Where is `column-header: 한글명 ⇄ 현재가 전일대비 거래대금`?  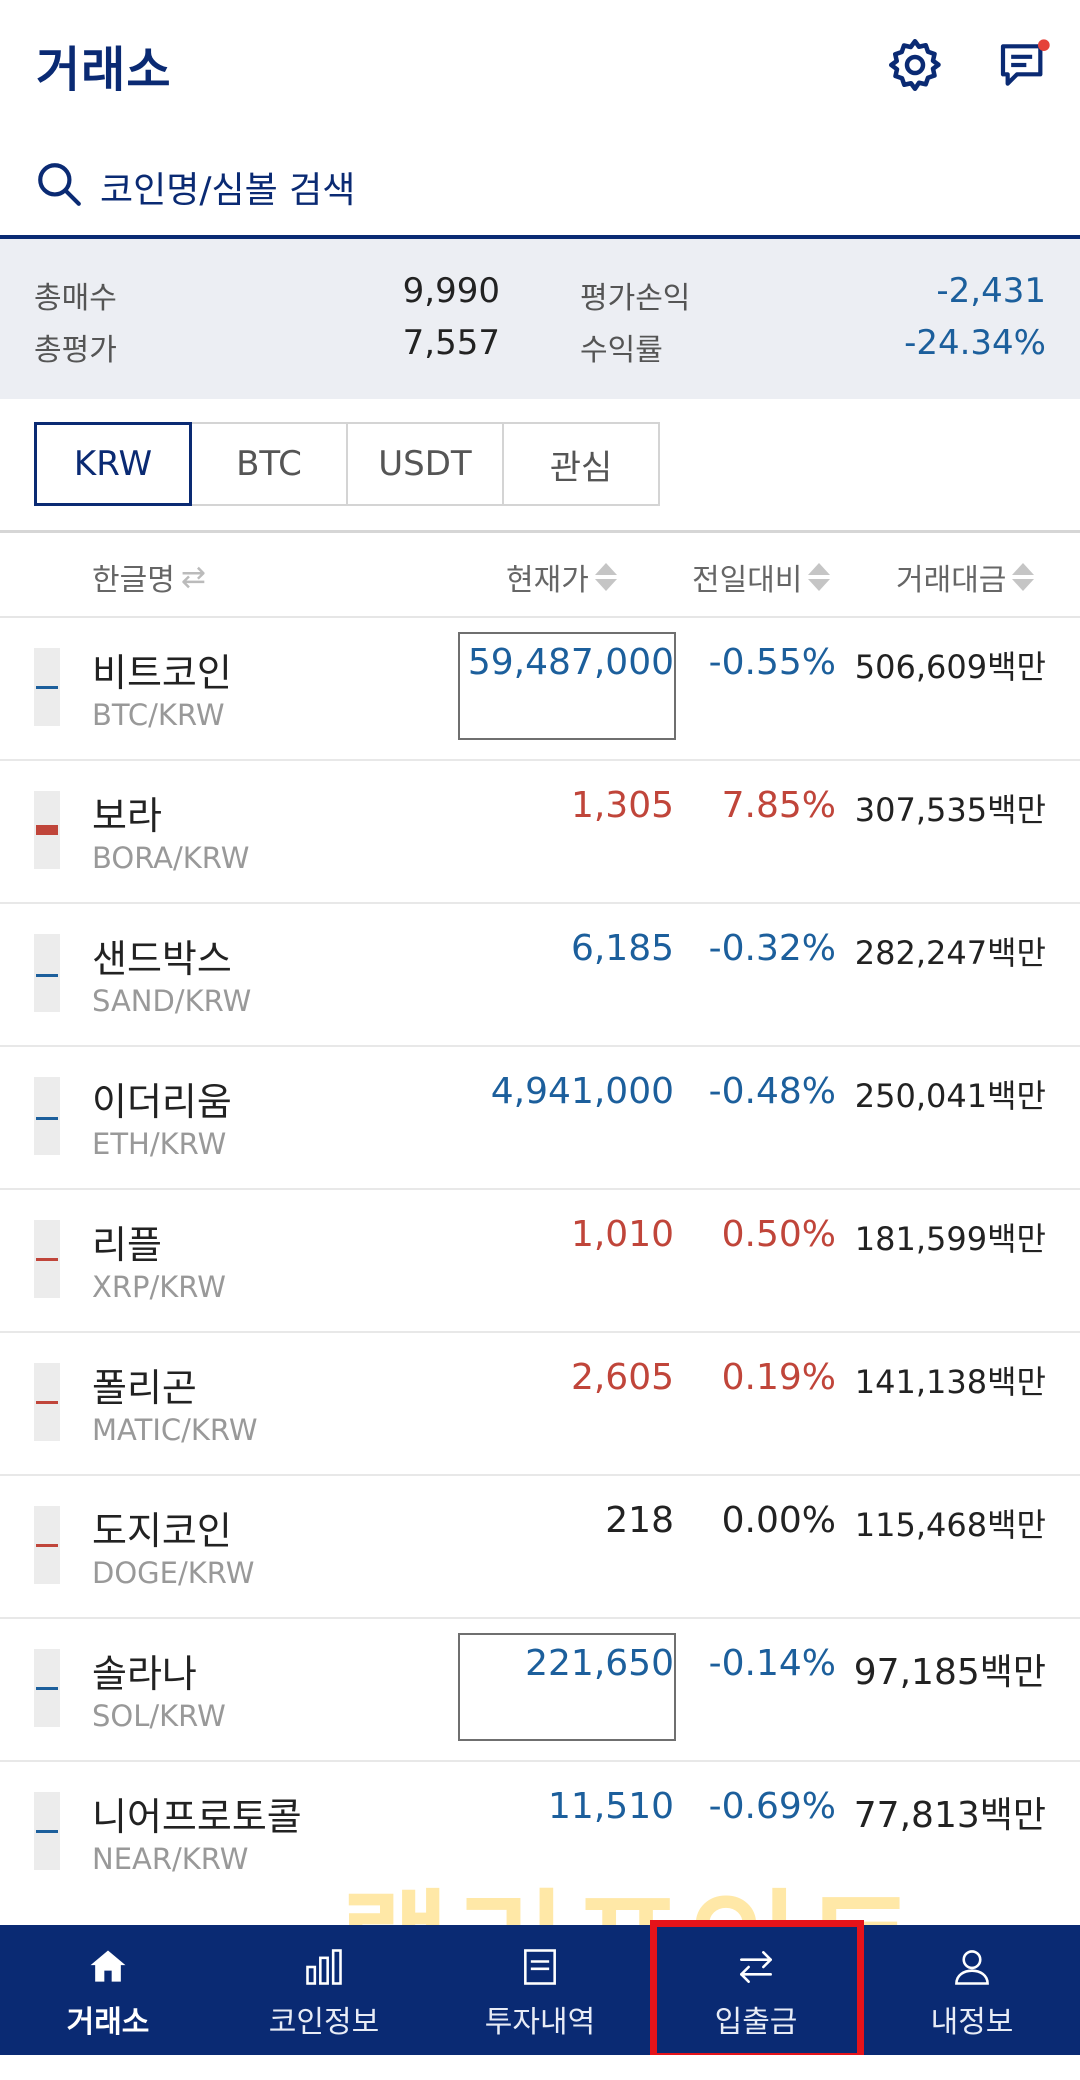
column-header: 한글명 ⇄ 현재가 전일대비 거래대금 is located at coordinates (540, 574).